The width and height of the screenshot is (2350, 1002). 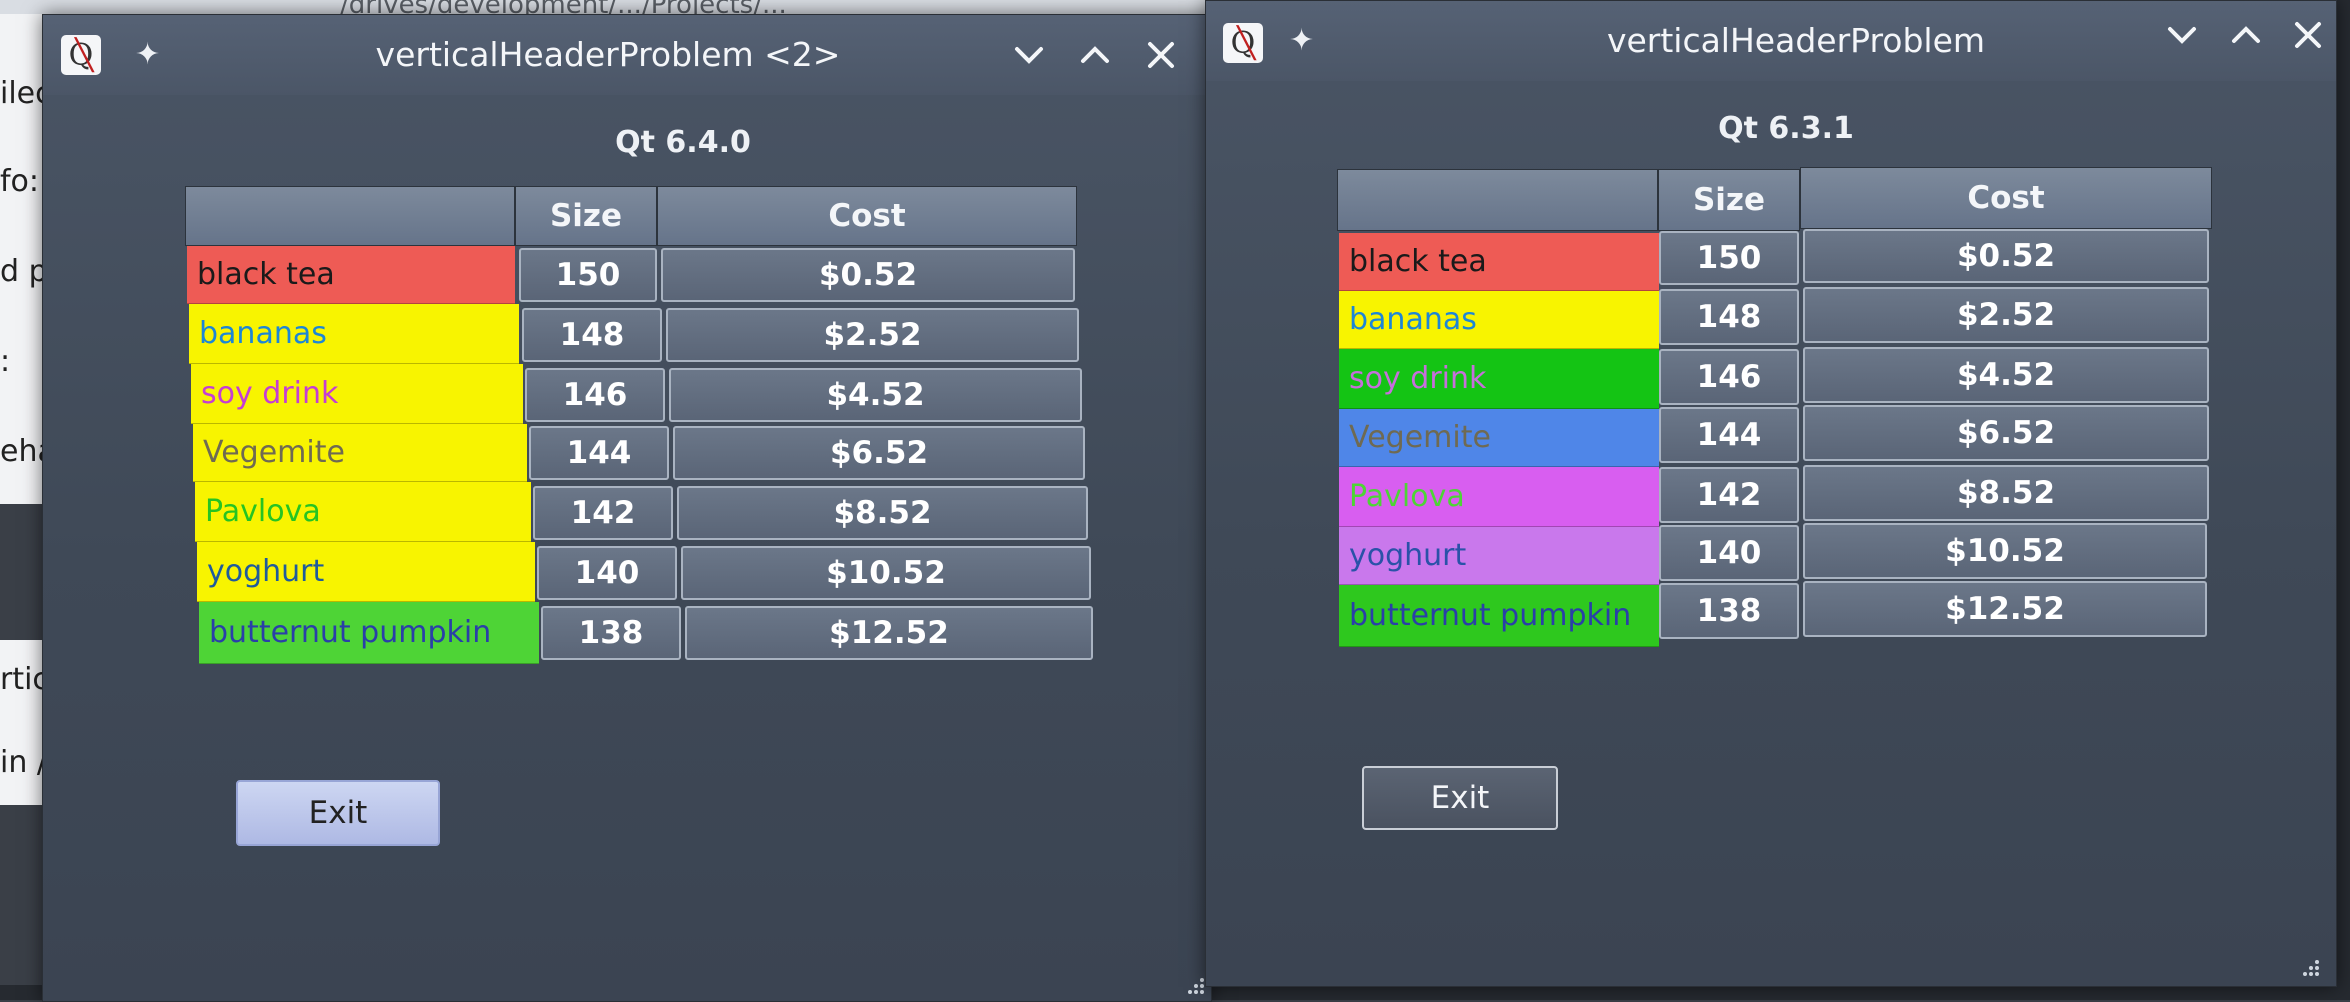 I want to click on bg-text-4: :, so click(x=5, y=361).